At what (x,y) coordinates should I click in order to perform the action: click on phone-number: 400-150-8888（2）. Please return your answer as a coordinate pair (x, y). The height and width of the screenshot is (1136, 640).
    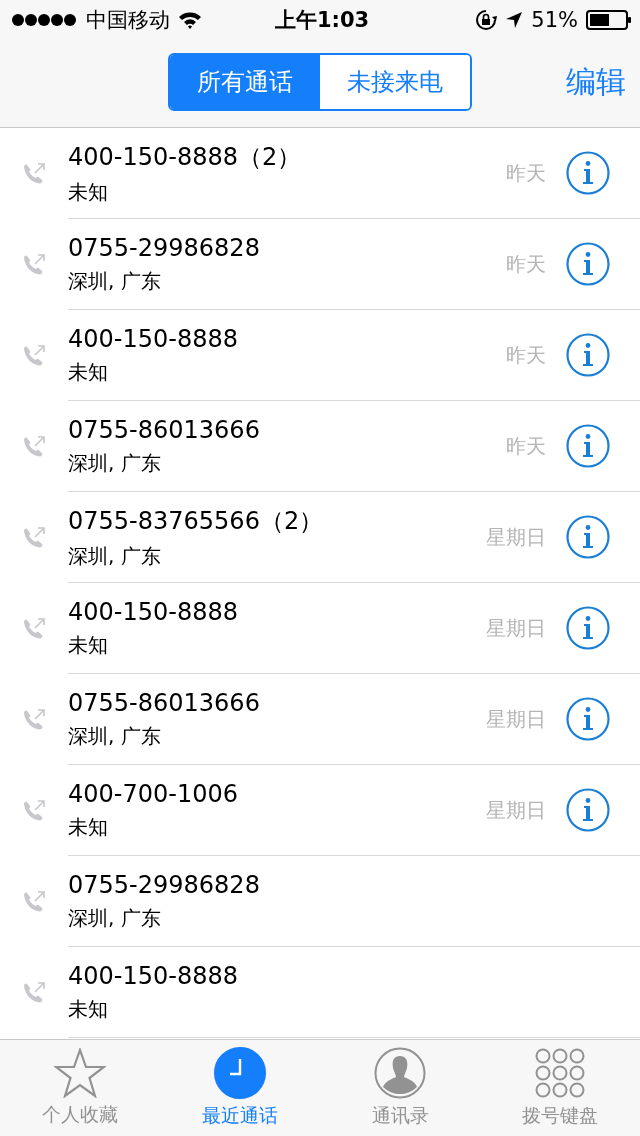
    Looking at the image, I should click on (185, 157).